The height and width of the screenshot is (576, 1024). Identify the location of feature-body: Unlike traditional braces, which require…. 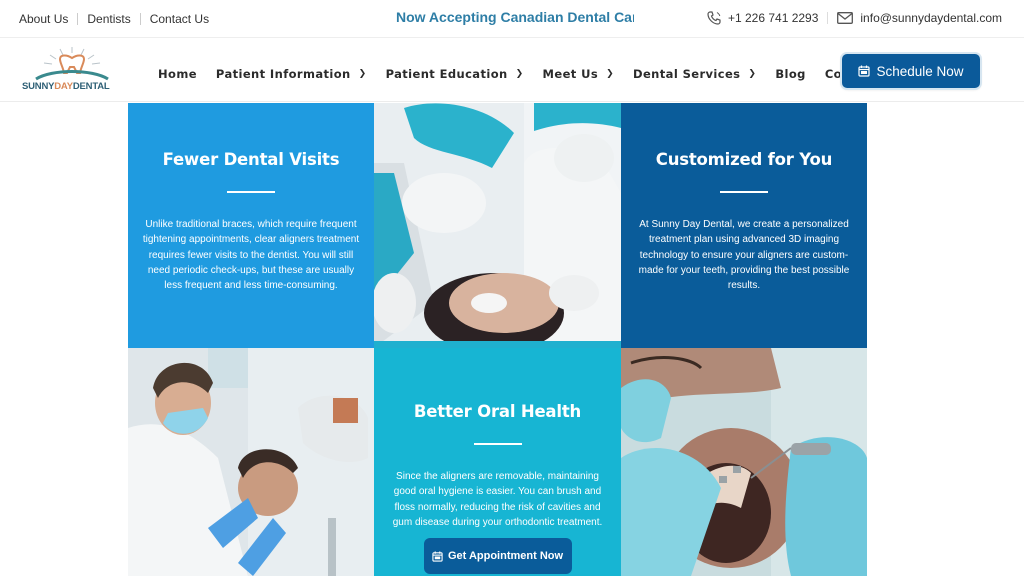
(251, 255).